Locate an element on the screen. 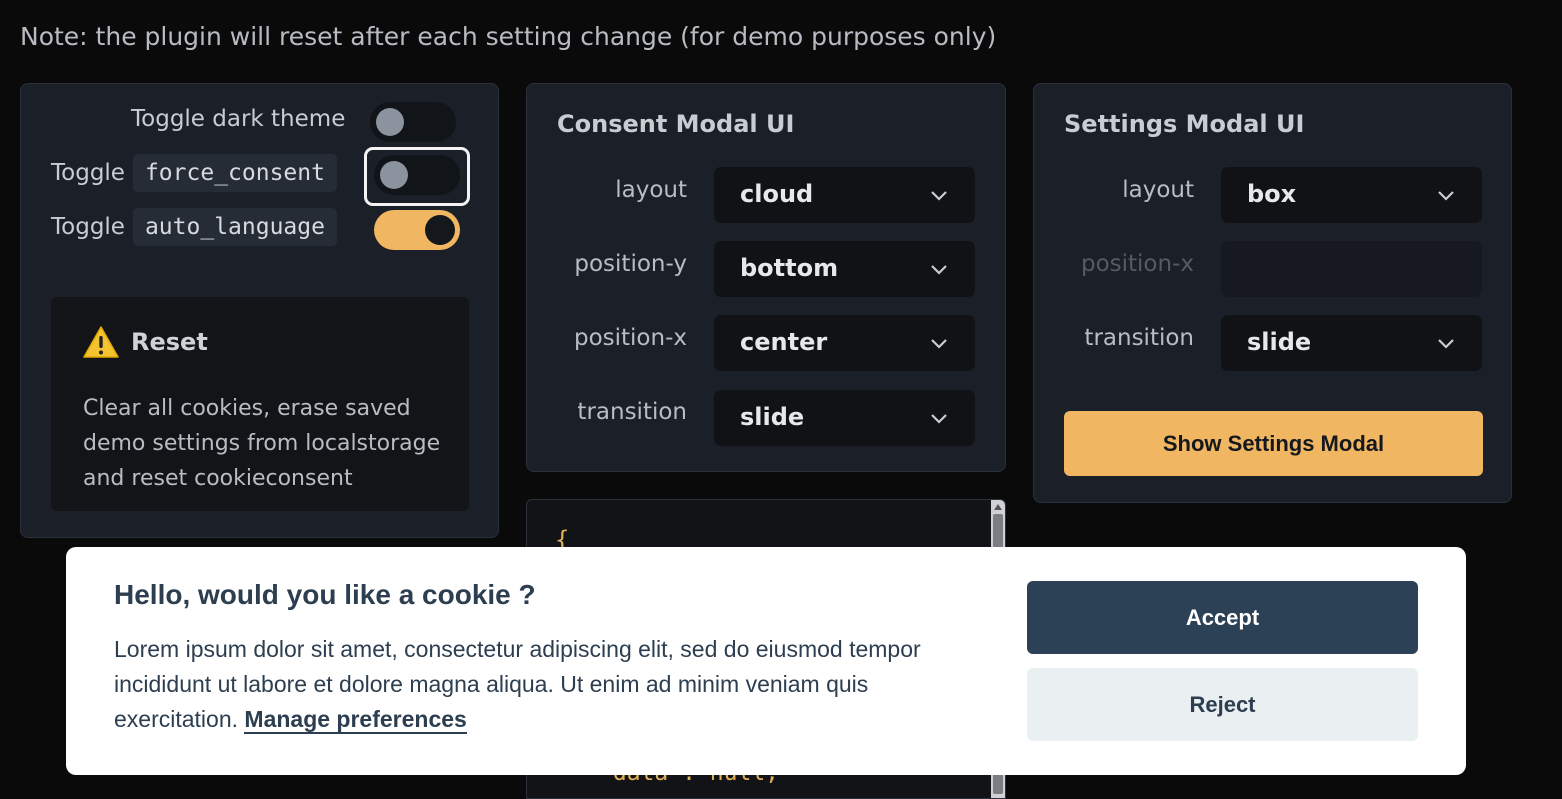  dark-theme-row: Toggle dark theme is located at coordinates (238, 119).